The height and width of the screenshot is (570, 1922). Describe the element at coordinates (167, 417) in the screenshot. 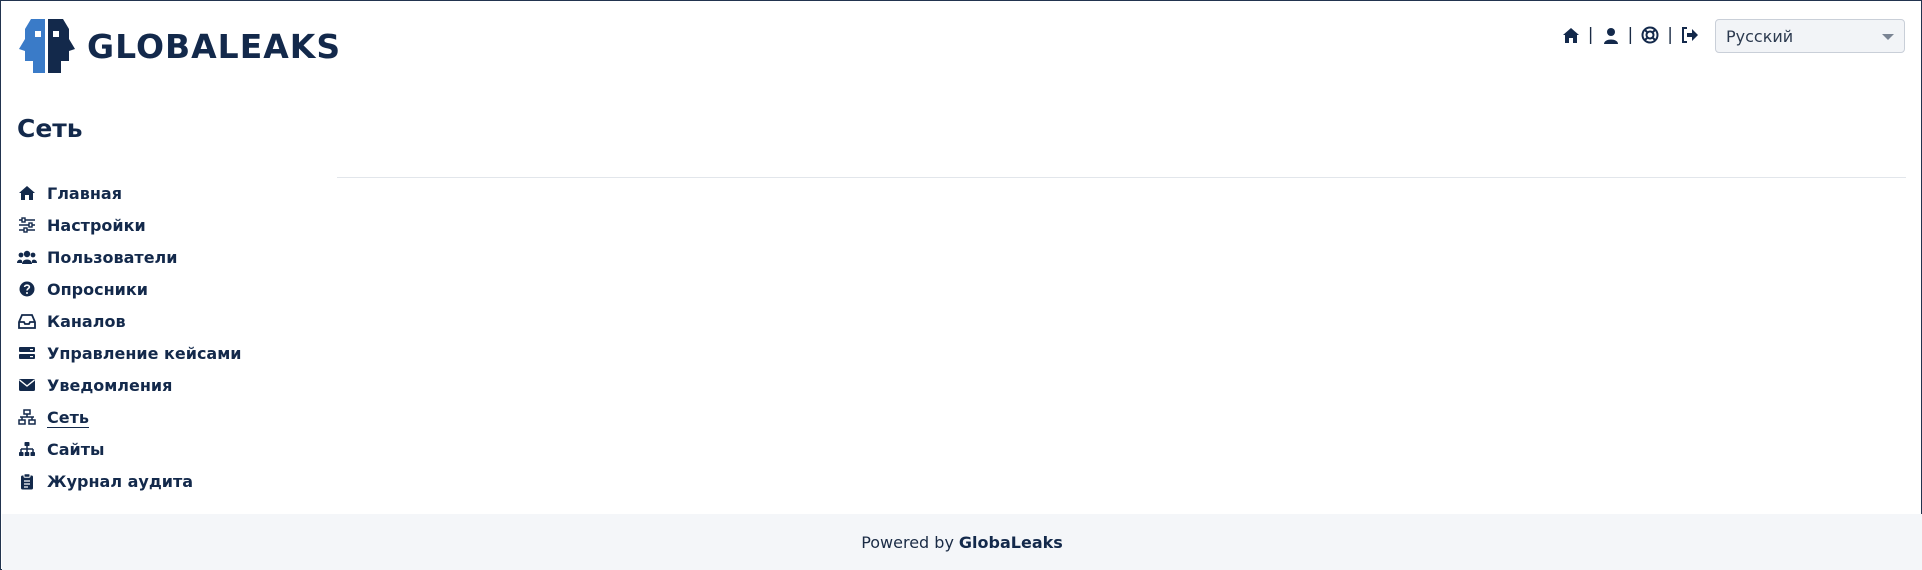

I see `sidebar-item-network: Сеть` at that location.